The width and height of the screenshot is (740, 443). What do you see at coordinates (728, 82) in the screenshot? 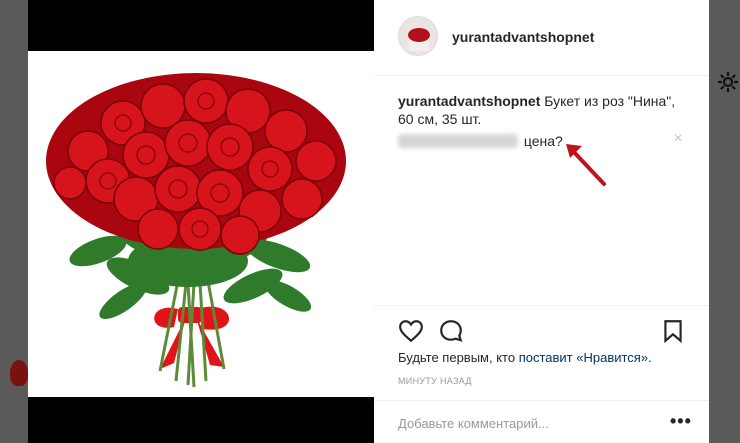
I see `gear-icon` at bounding box center [728, 82].